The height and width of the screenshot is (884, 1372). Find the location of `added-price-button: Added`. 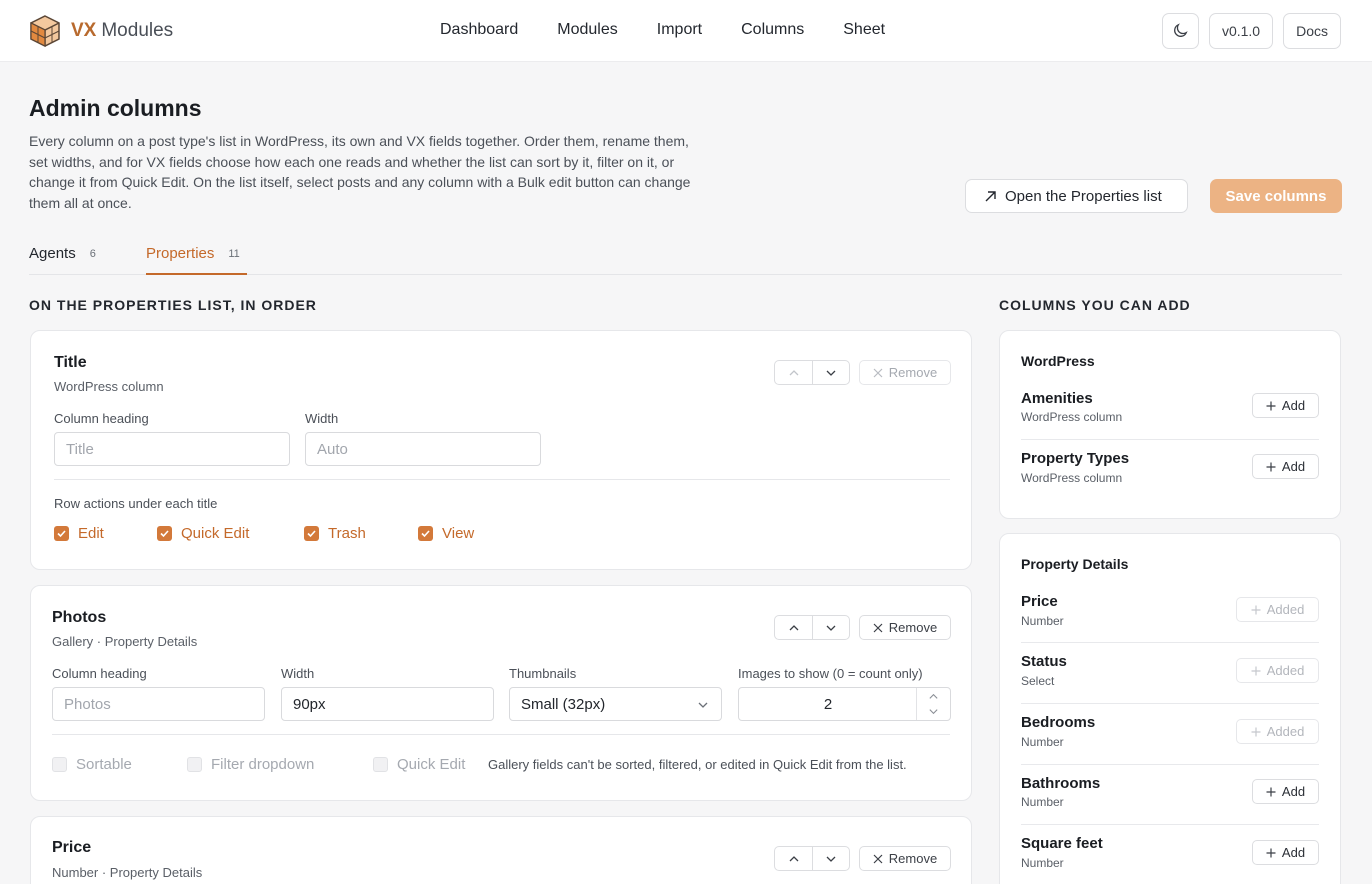

added-price-button: Added is located at coordinates (1277, 609).